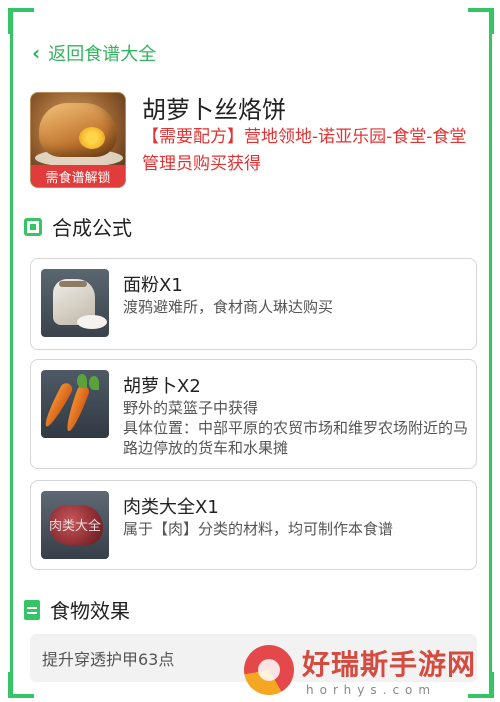 The image size is (500, 702). Describe the element at coordinates (75, 404) in the screenshot. I see `carrot-icon` at that location.